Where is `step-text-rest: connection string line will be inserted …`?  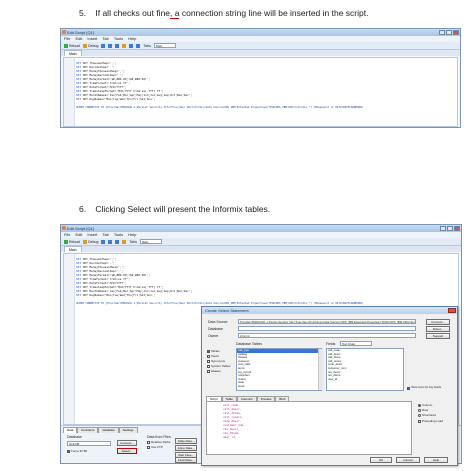
step-text-rest: connection string line will be inserted … is located at coordinates (274, 13).